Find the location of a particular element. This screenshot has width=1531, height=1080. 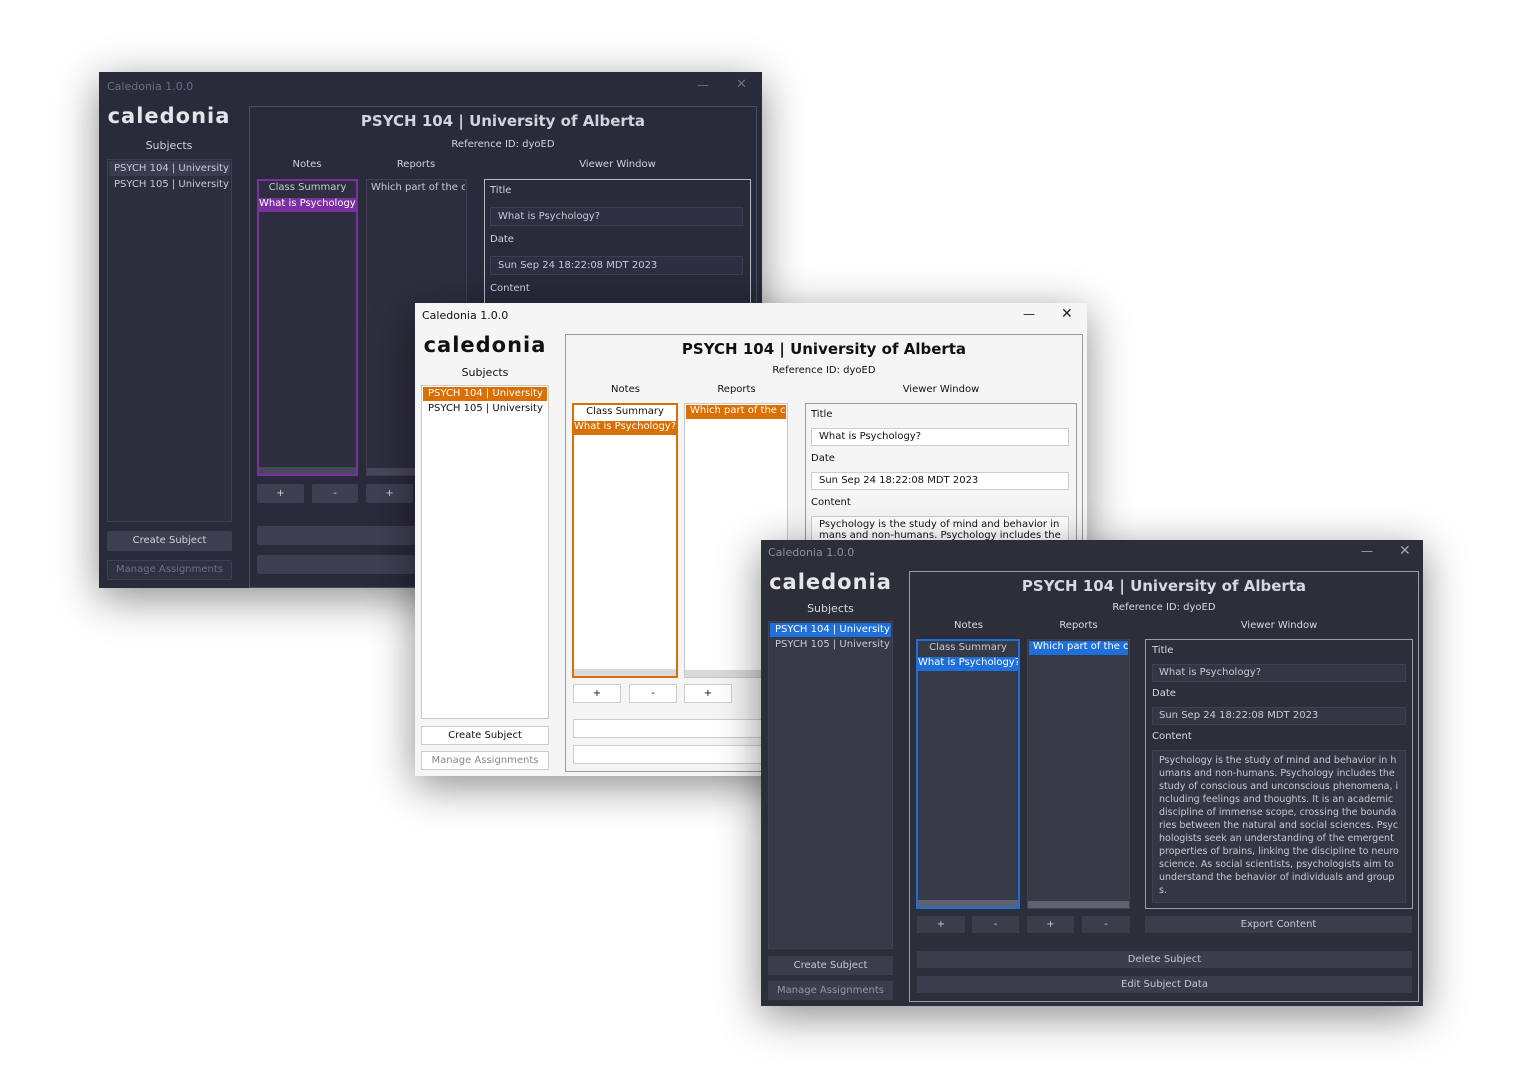

reports-scrollbar is located at coordinates (1078, 904).